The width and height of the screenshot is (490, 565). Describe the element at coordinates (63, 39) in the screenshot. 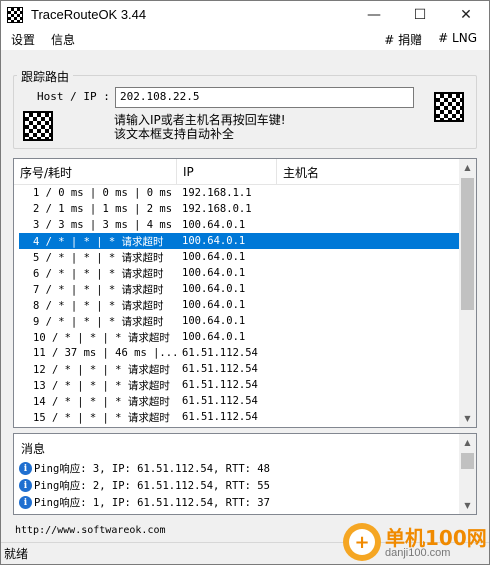

I see `menu-info: 信息` at that location.